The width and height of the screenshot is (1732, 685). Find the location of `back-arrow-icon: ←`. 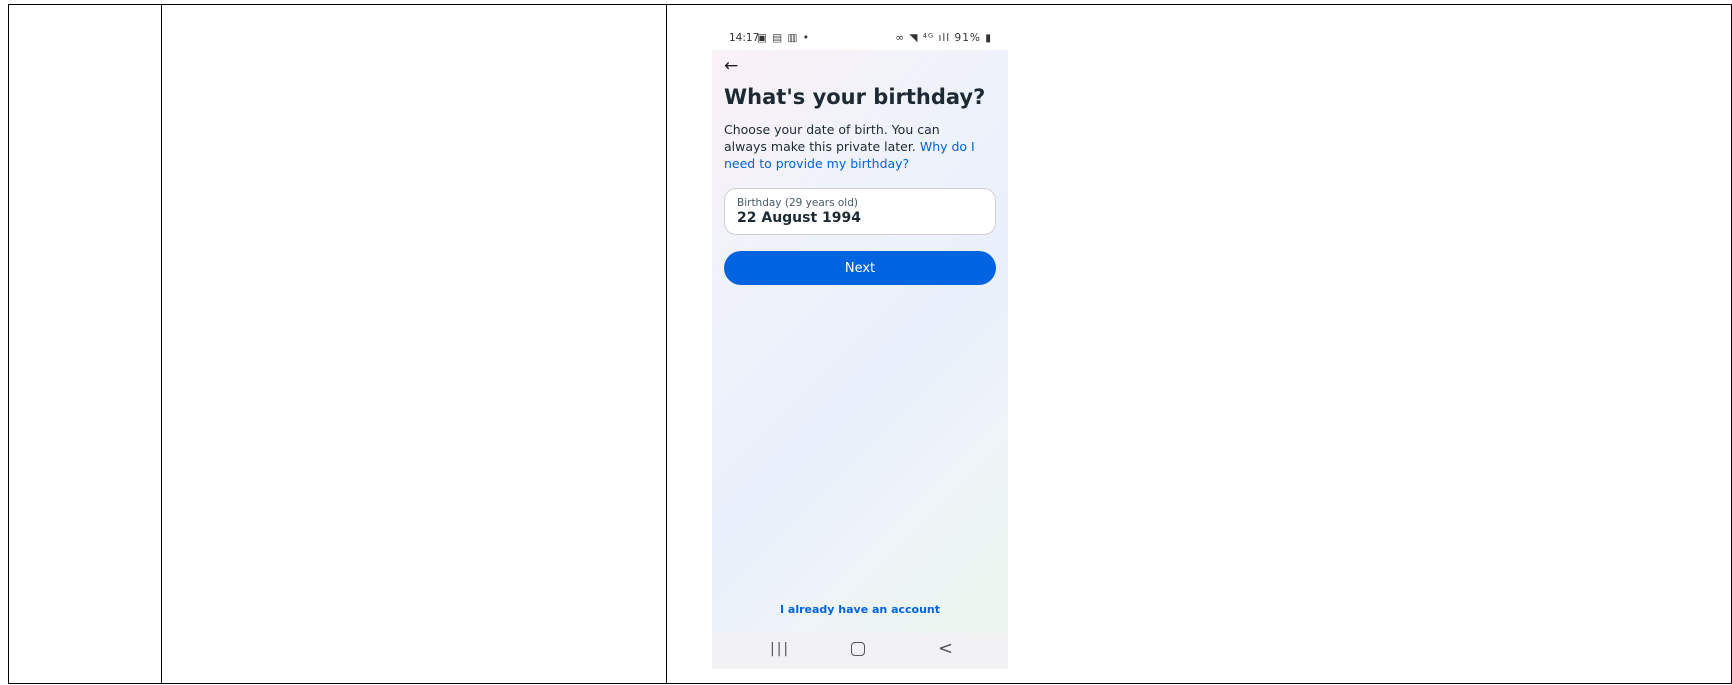

back-arrow-icon: ← is located at coordinates (731, 66).